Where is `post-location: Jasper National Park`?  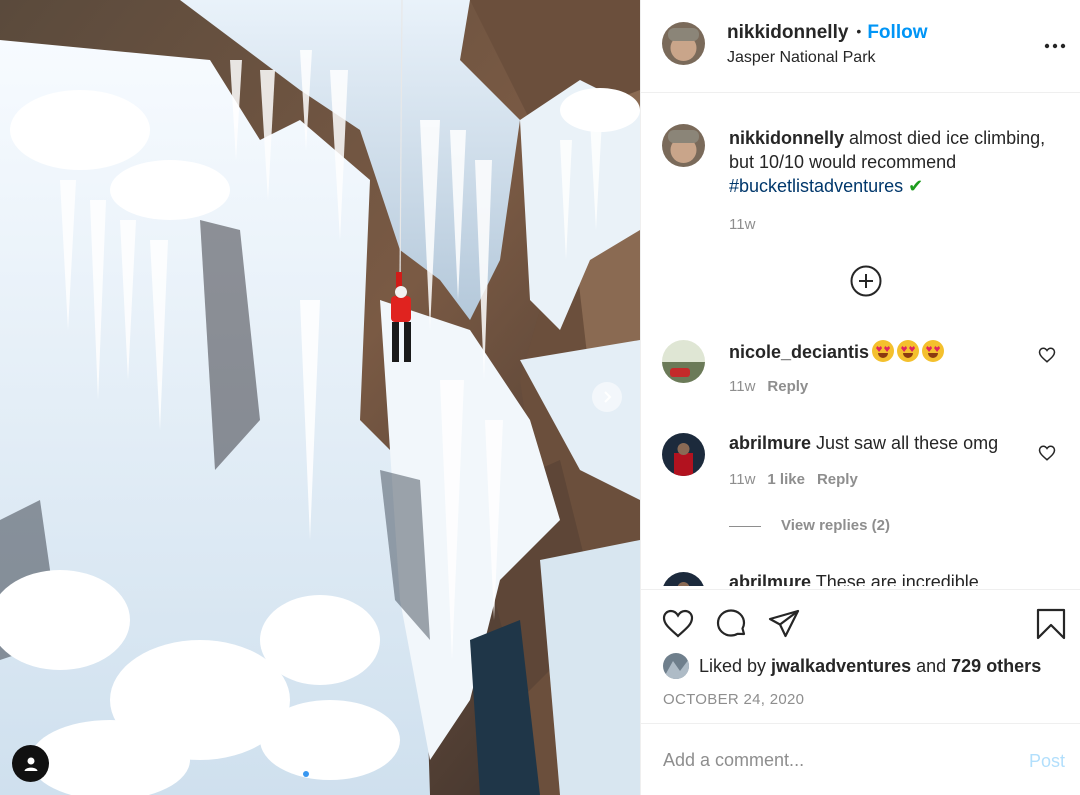 post-location: Jasper National Park is located at coordinates (801, 58).